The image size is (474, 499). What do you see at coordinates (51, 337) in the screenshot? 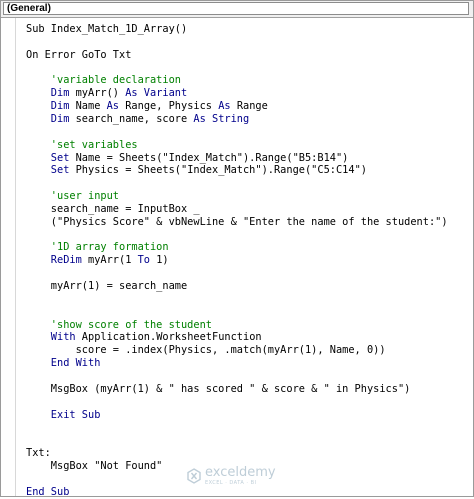
I see `code-keyword: With` at bounding box center [51, 337].